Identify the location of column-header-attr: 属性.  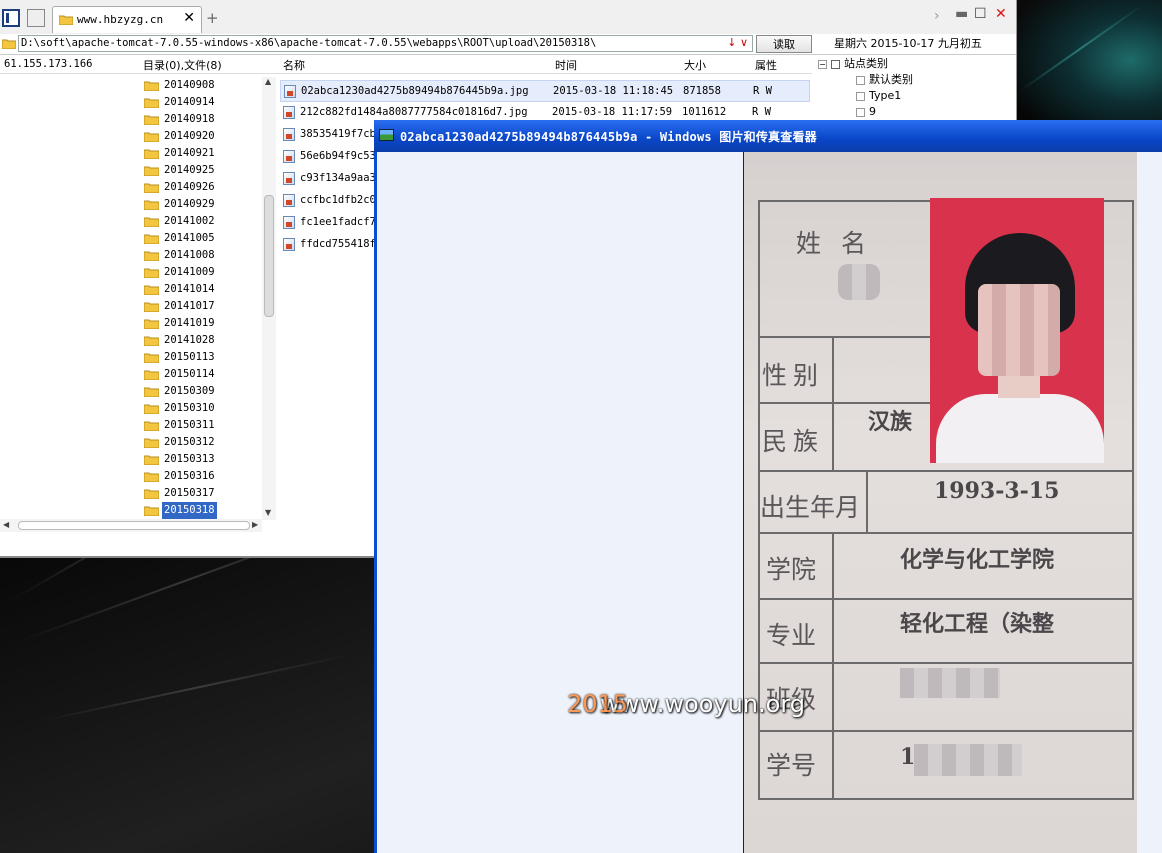
(766, 65).